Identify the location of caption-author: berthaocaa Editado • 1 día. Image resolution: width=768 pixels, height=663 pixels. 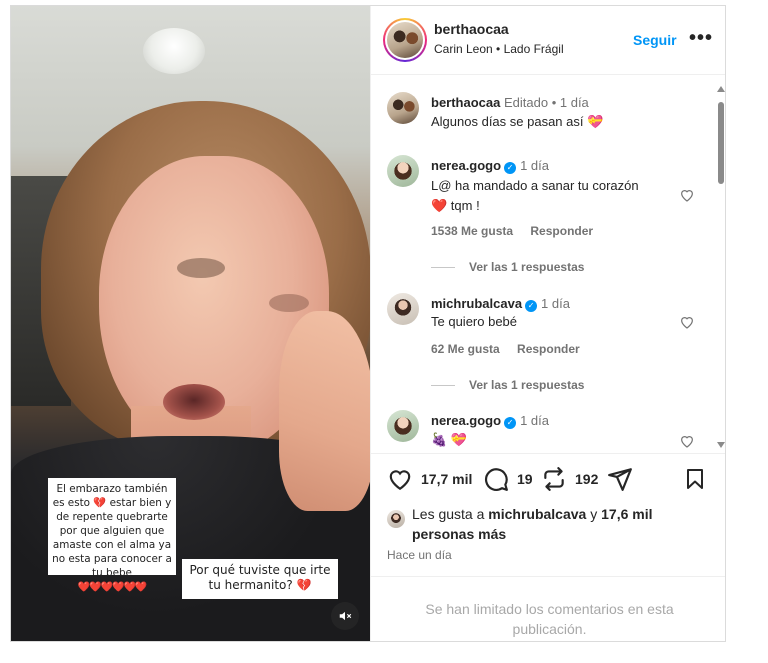
(510, 102).